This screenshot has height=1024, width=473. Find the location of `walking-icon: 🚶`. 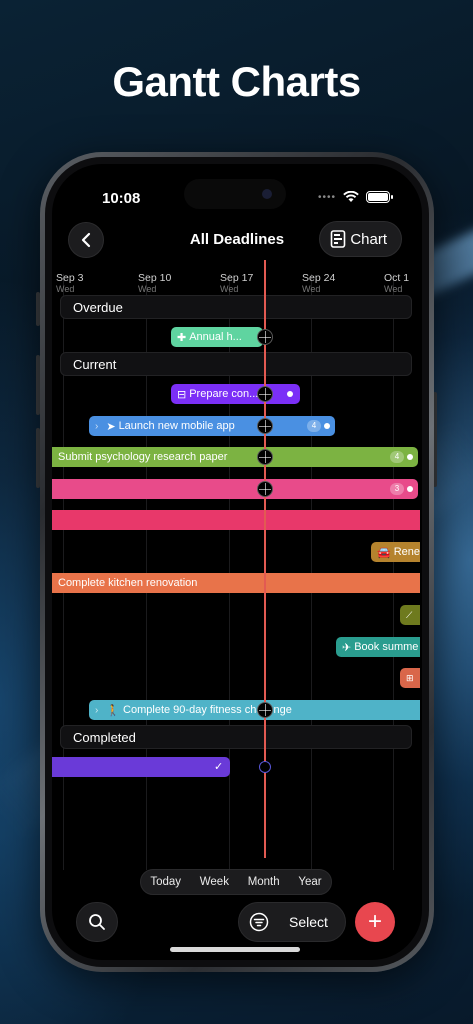

walking-icon: 🚶 is located at coordinates (113, 710).